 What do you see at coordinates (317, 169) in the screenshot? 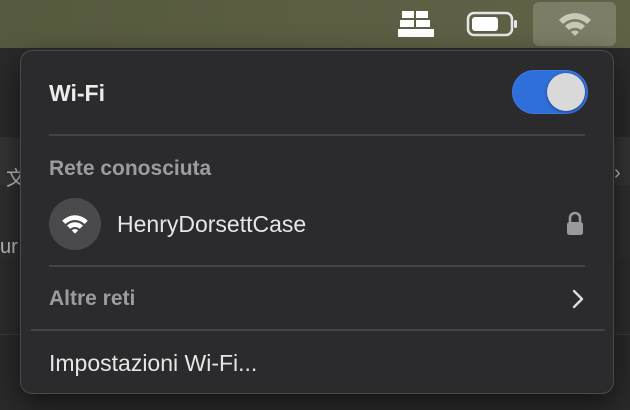
I see `known-network-header: Rete conosciuta` at bounding box center [317, 169].